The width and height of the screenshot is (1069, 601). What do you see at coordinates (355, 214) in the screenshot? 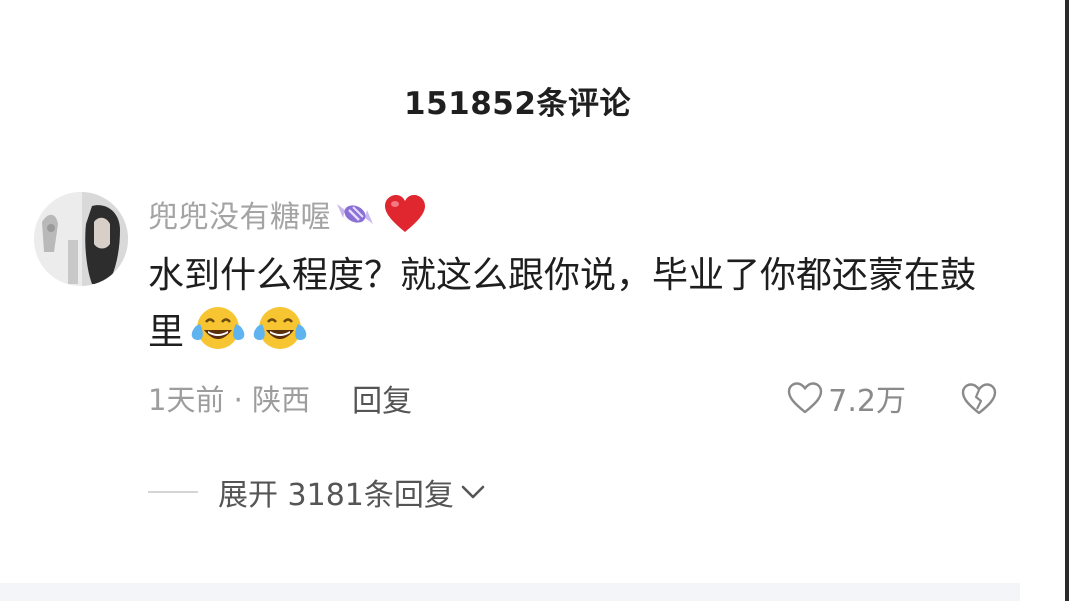
I see `candy-icon` at bounding box center [355, 214].